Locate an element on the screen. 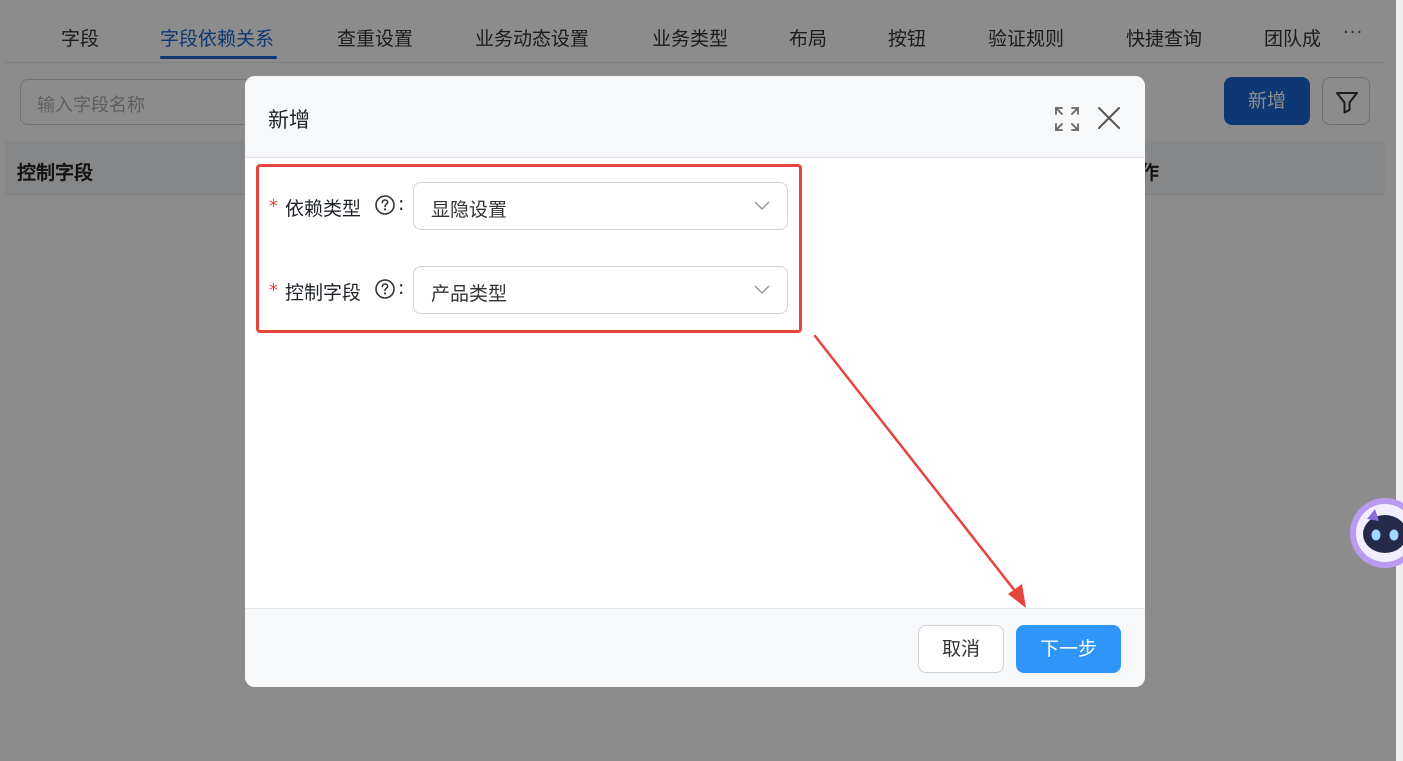 The width and height of the screenshot is (1403, 761). cancel-button: 取消 is located at coordinates (961, 649).